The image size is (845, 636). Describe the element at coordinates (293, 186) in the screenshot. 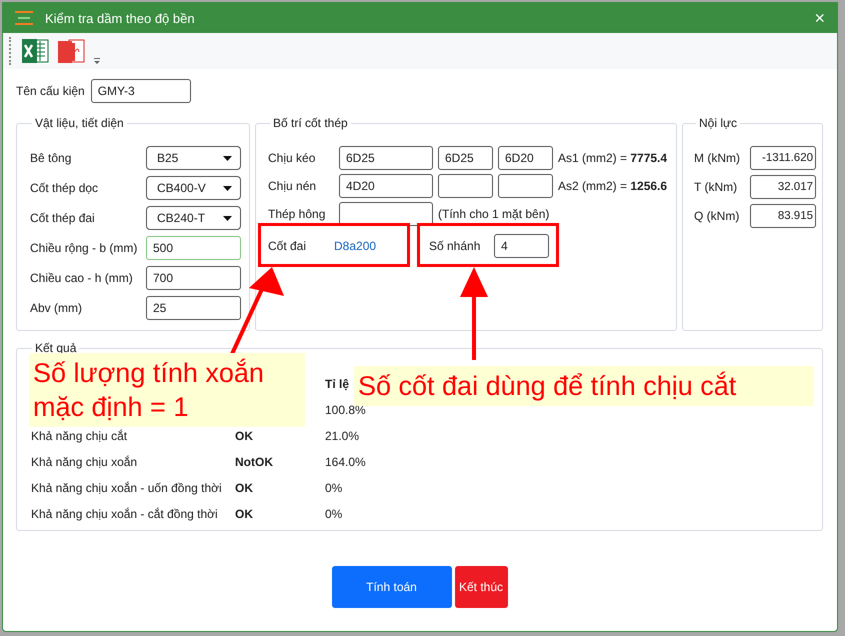

I see `field-label: Chịu nén` at that location.